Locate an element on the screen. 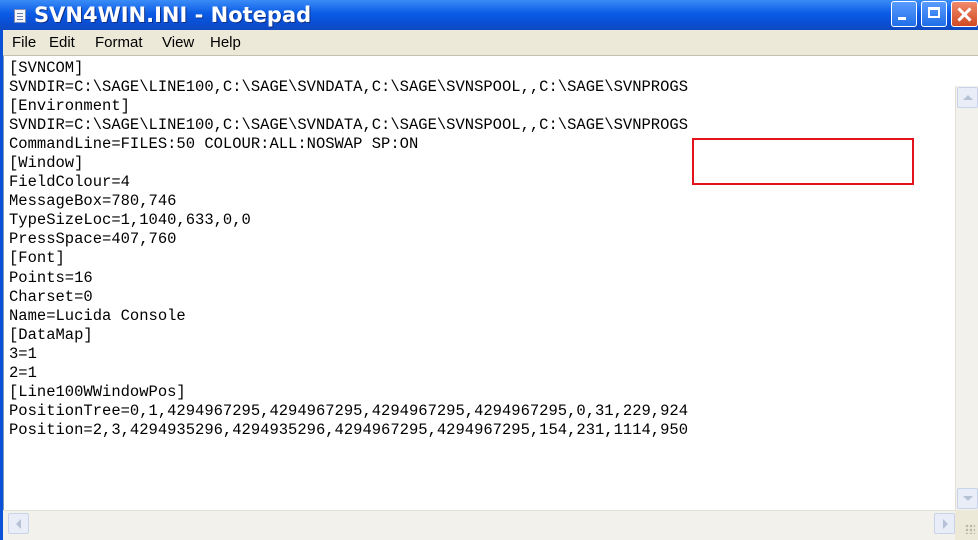 The height and width of the screenshot is (540, 978). minimize-button is located at coordinates (904, 14).